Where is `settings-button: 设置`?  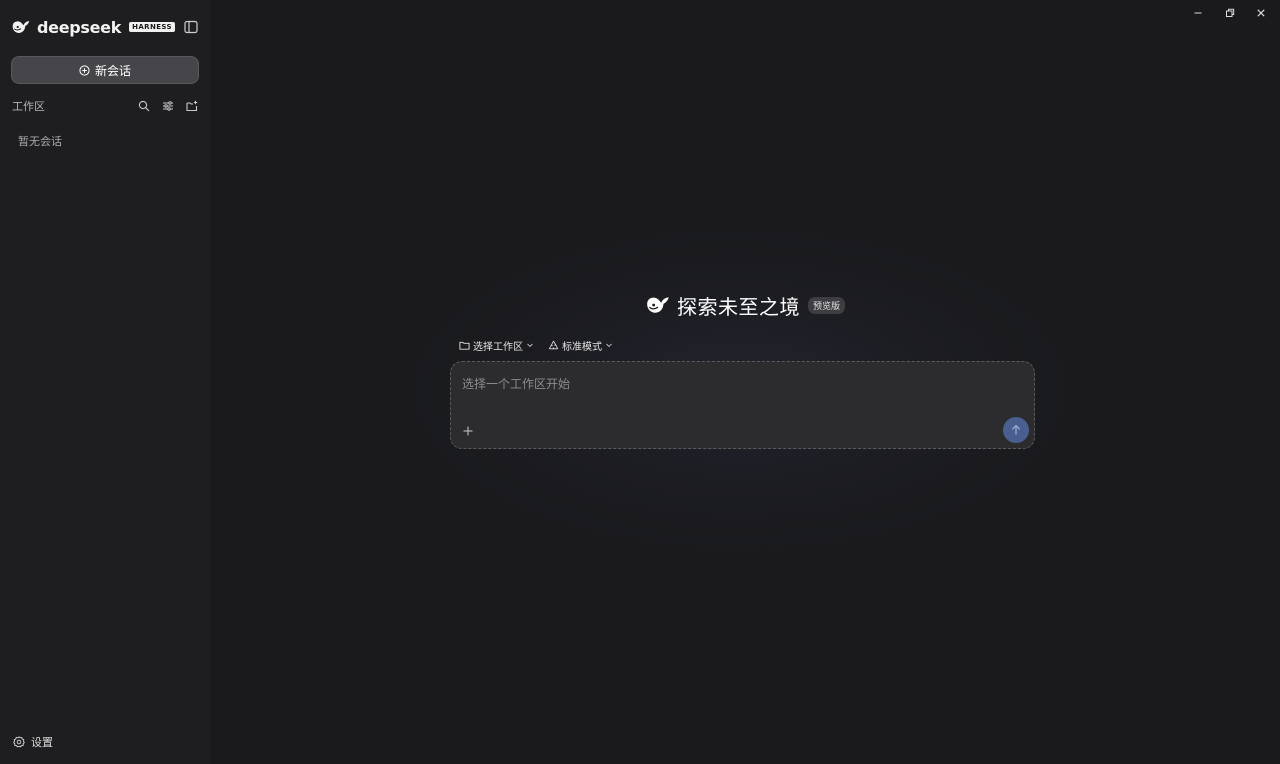
settings-button: 设置 is located at coordinates (33, 742).